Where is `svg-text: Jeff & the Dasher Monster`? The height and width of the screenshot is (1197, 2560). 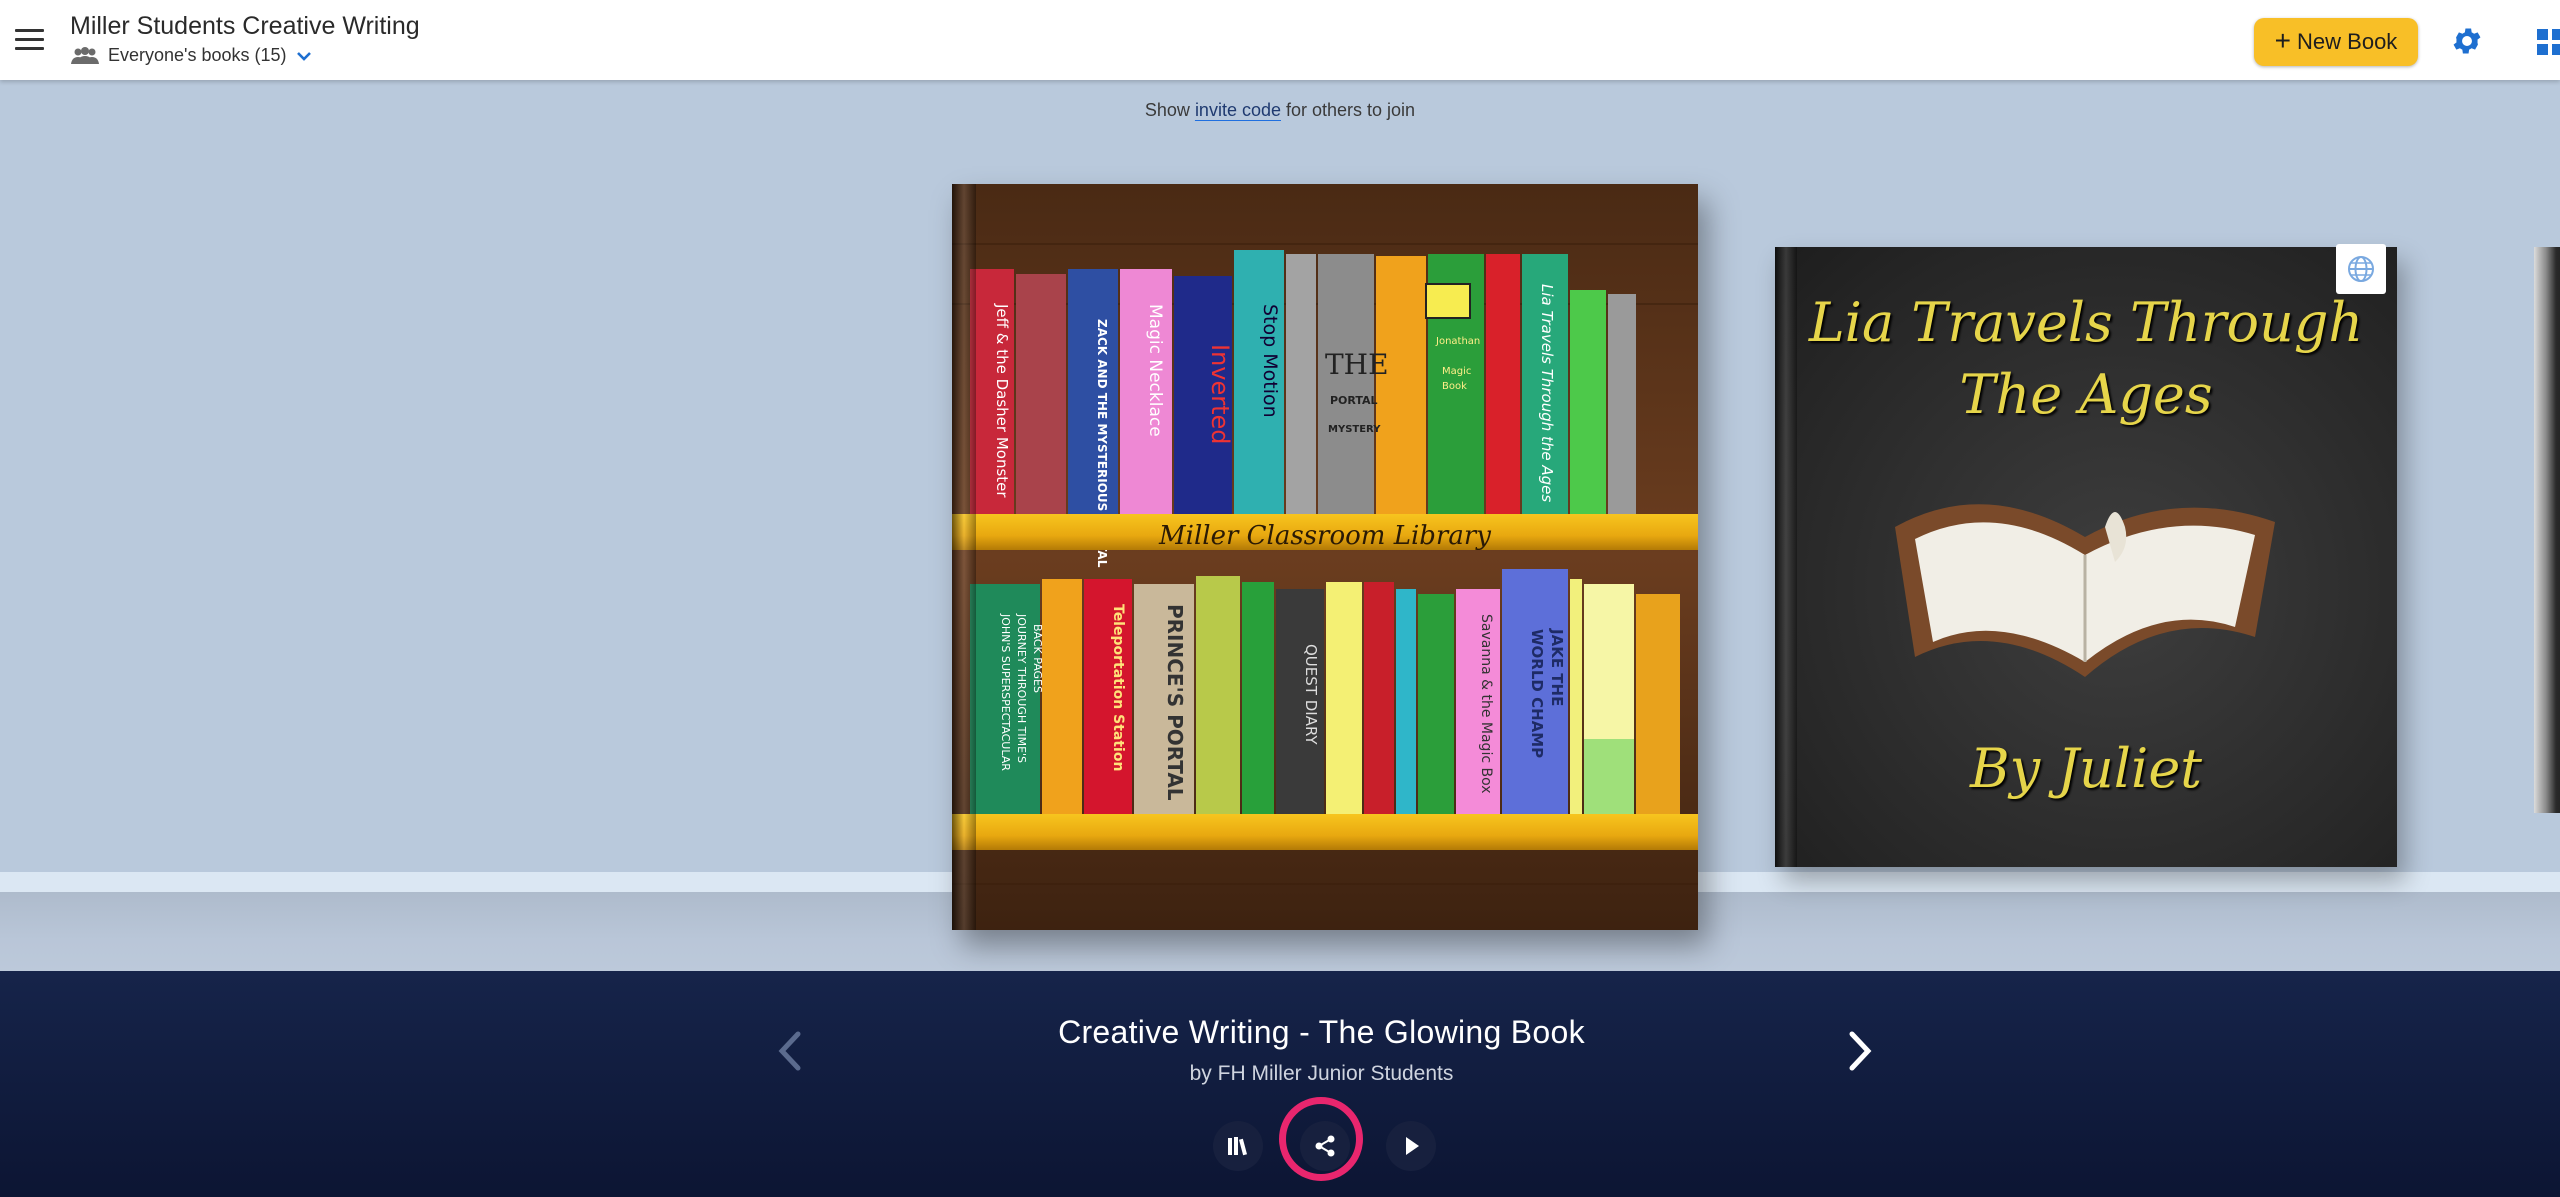 svg-text: Jeff & the Dasher Monster is located at coordinates (1002, 400).